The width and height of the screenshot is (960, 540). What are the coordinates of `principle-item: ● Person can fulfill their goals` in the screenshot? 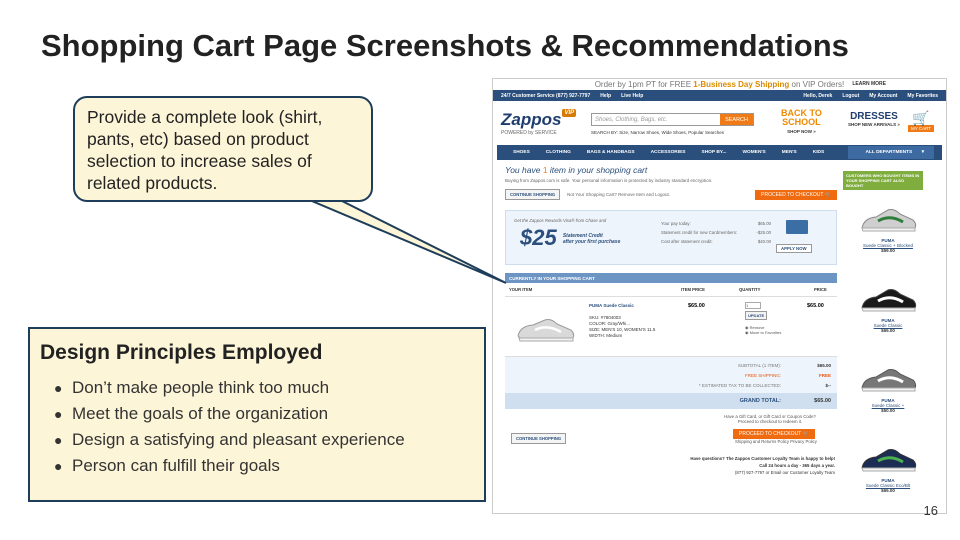 It's located at (257, 466).